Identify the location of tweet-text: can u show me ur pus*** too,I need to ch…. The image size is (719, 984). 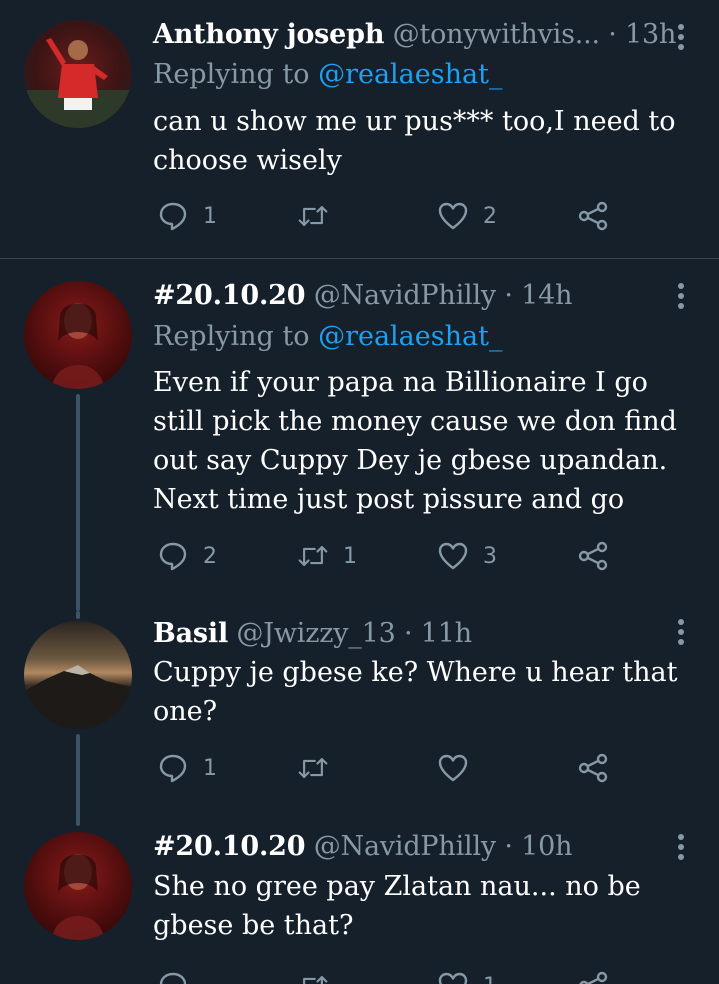
(414, 141).